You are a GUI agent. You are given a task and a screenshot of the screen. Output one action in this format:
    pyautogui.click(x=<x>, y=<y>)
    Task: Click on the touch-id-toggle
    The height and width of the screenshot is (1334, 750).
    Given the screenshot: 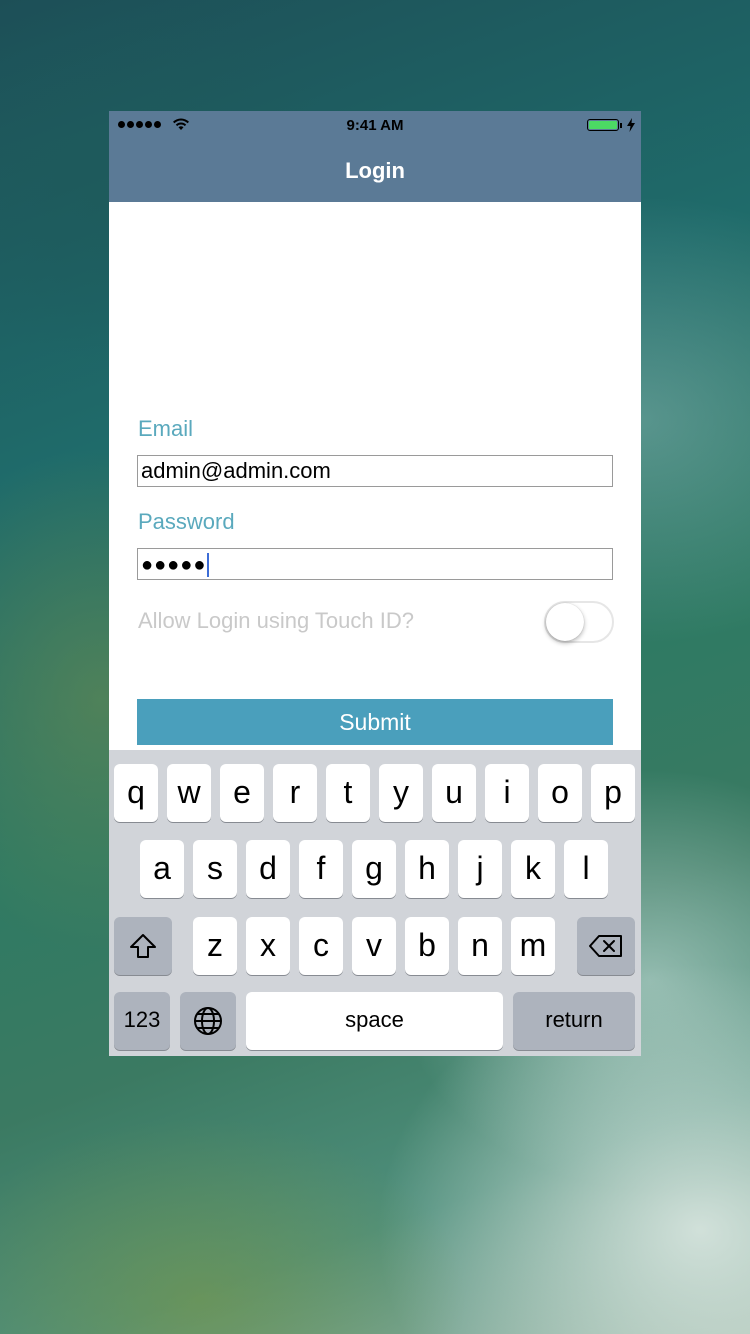 What is the action you would take?
    pyautogui.click(x=579, y=622)
    